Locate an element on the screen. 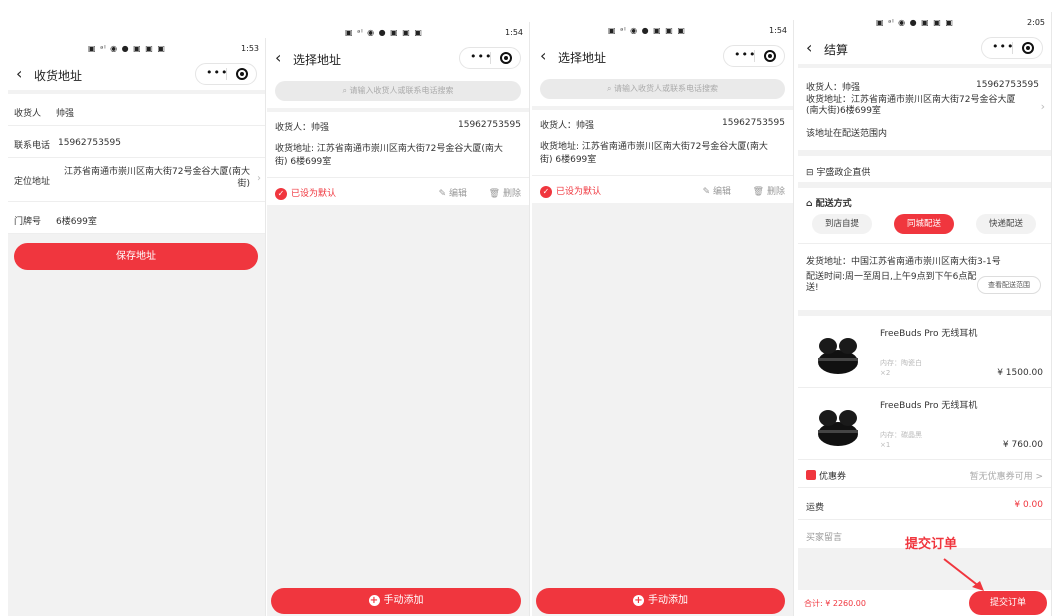 This screenshot has width=1052, height=616. check-icon: ✓ is located at coordinates (281, 194).